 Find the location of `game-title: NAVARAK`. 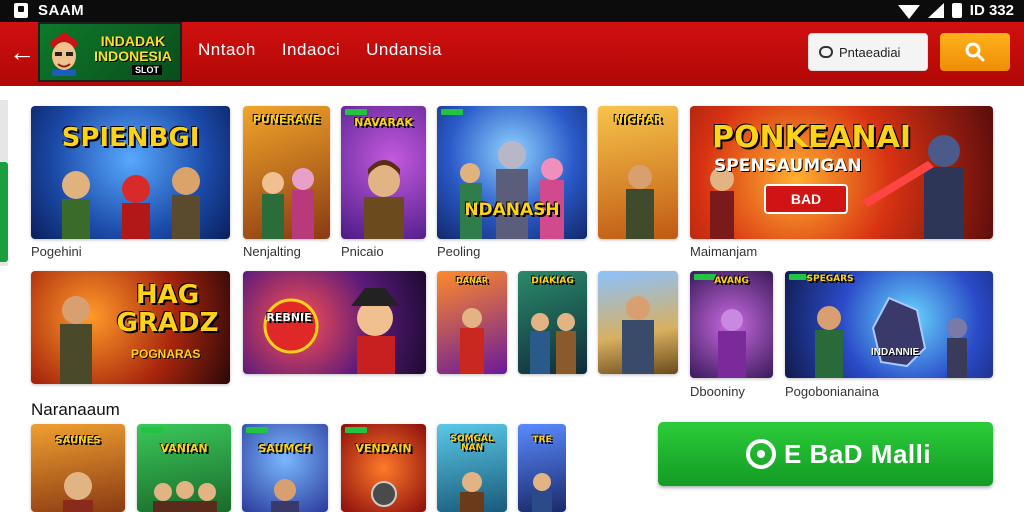

game-title: NAVARAK is located at coordinates (383, 122).